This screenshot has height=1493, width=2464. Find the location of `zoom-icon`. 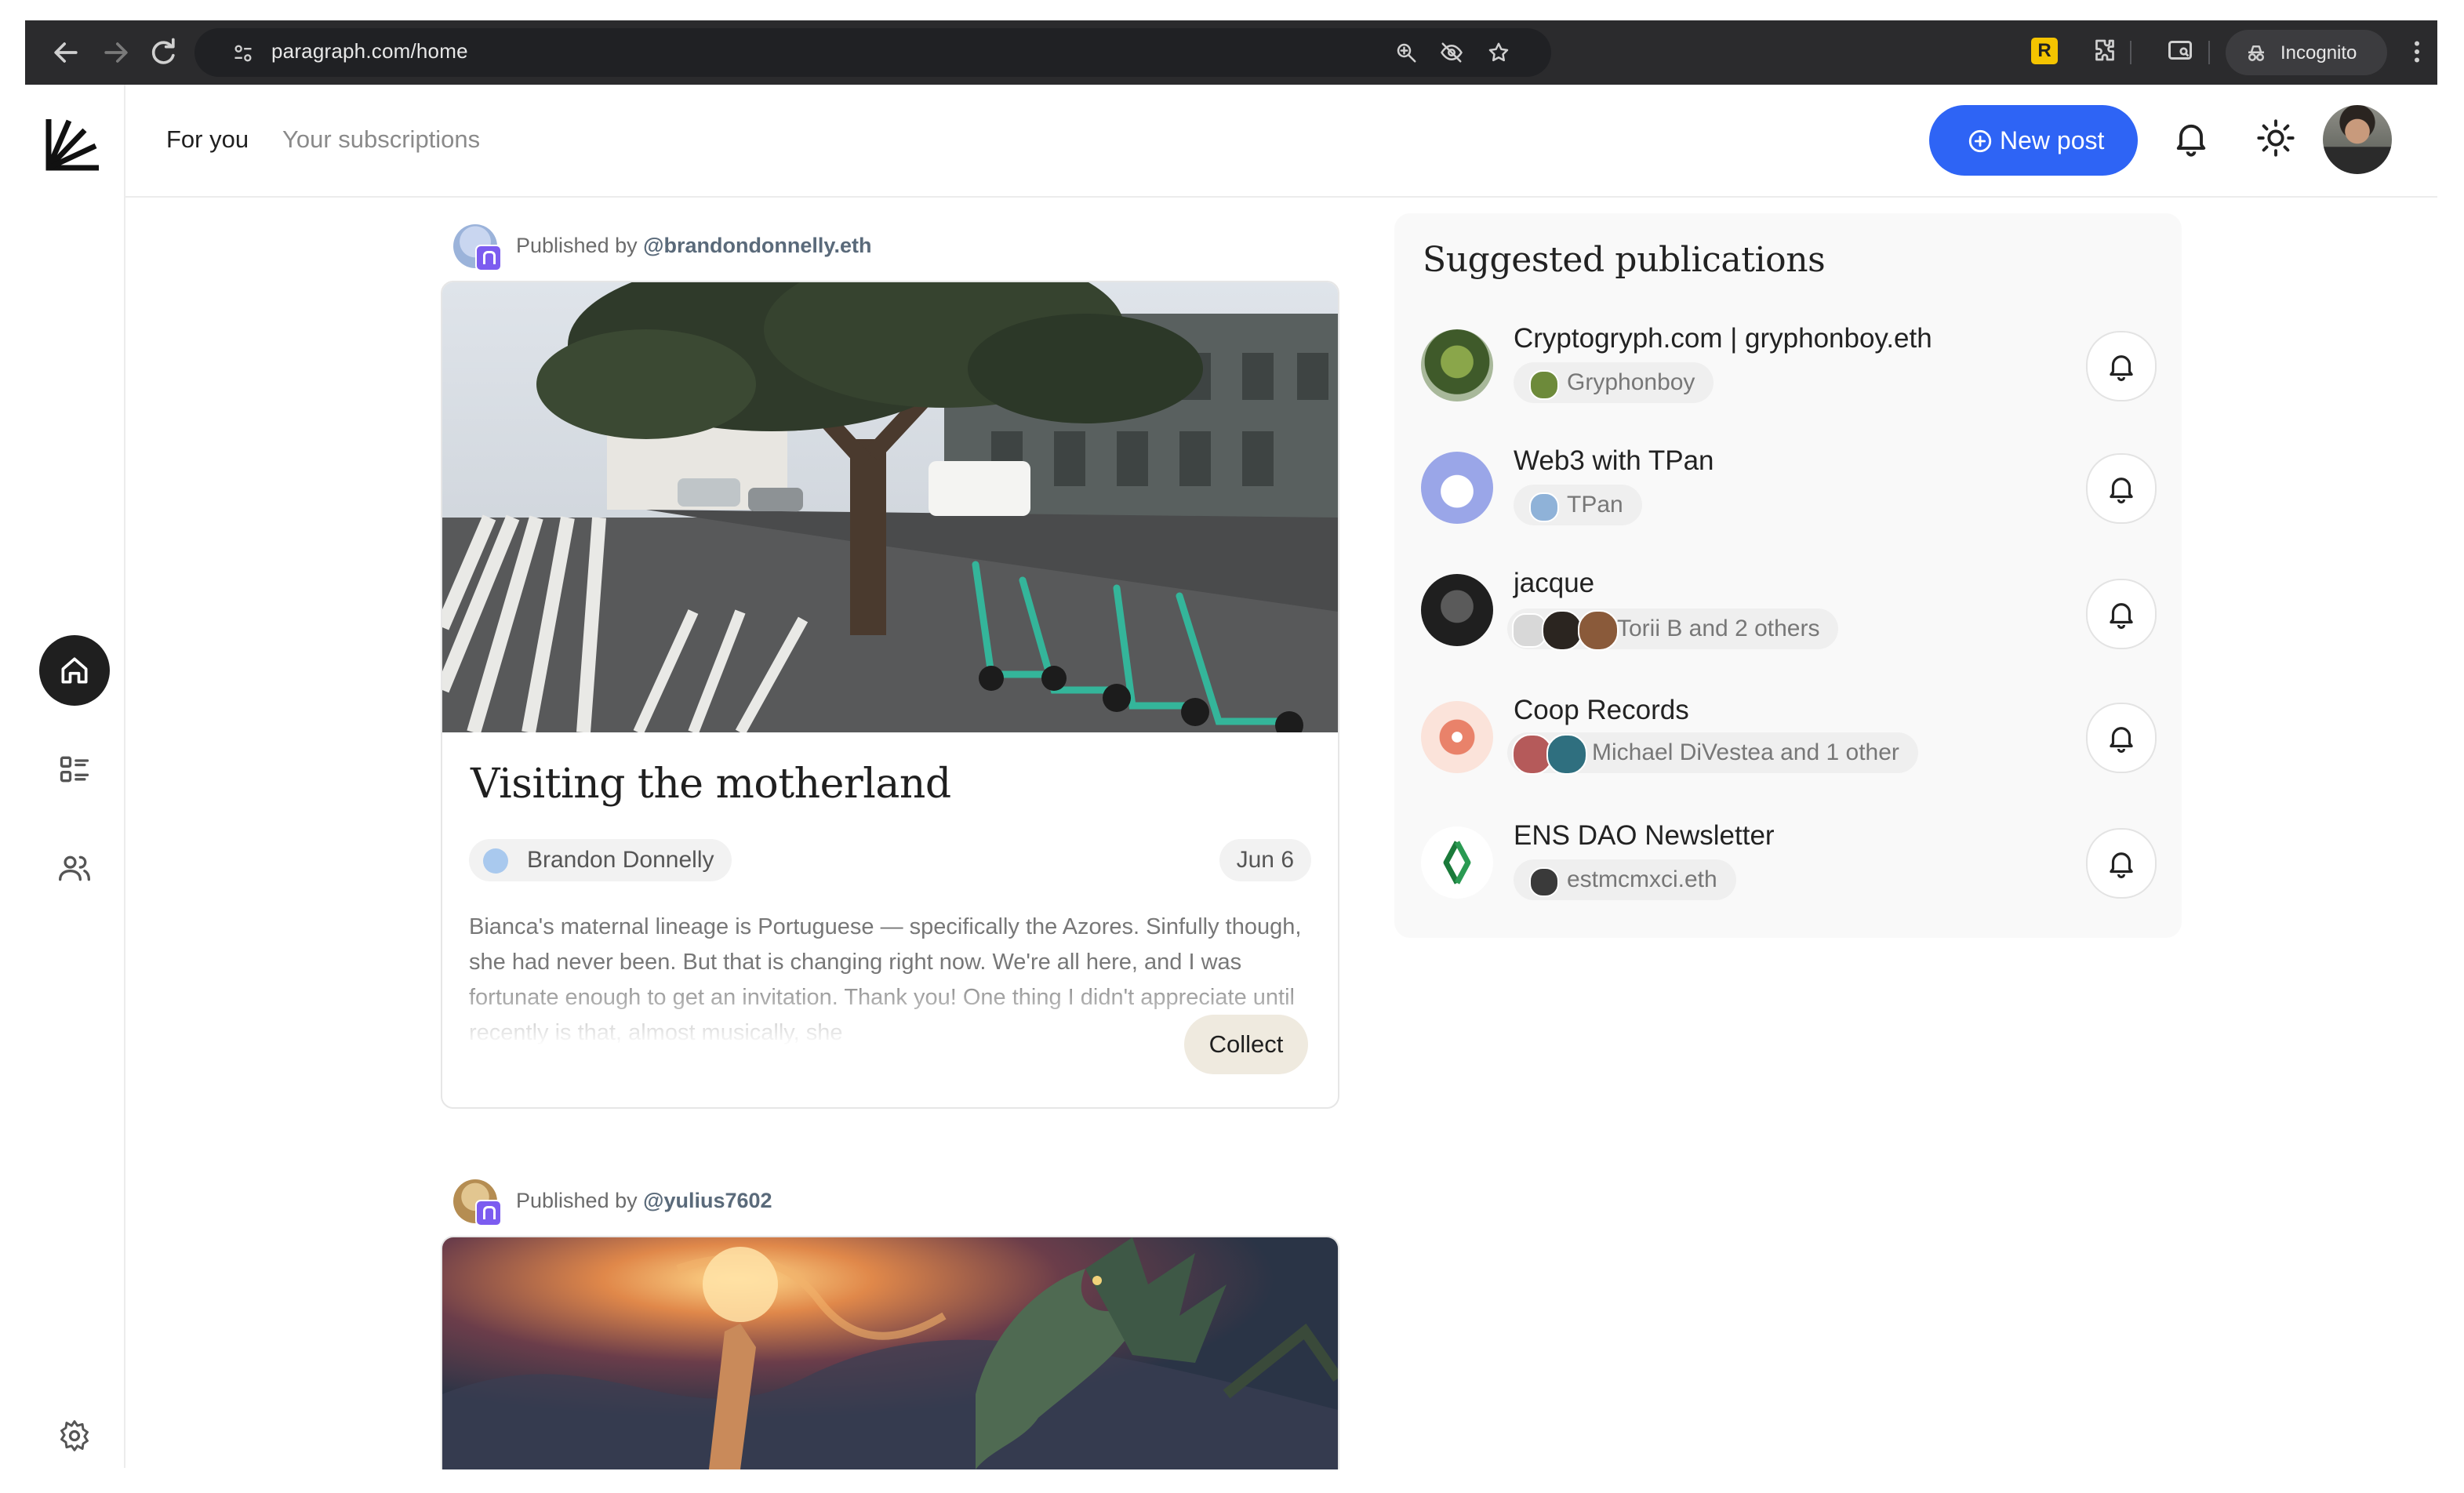

zoom-icon is located at coordinates (1406, 52).